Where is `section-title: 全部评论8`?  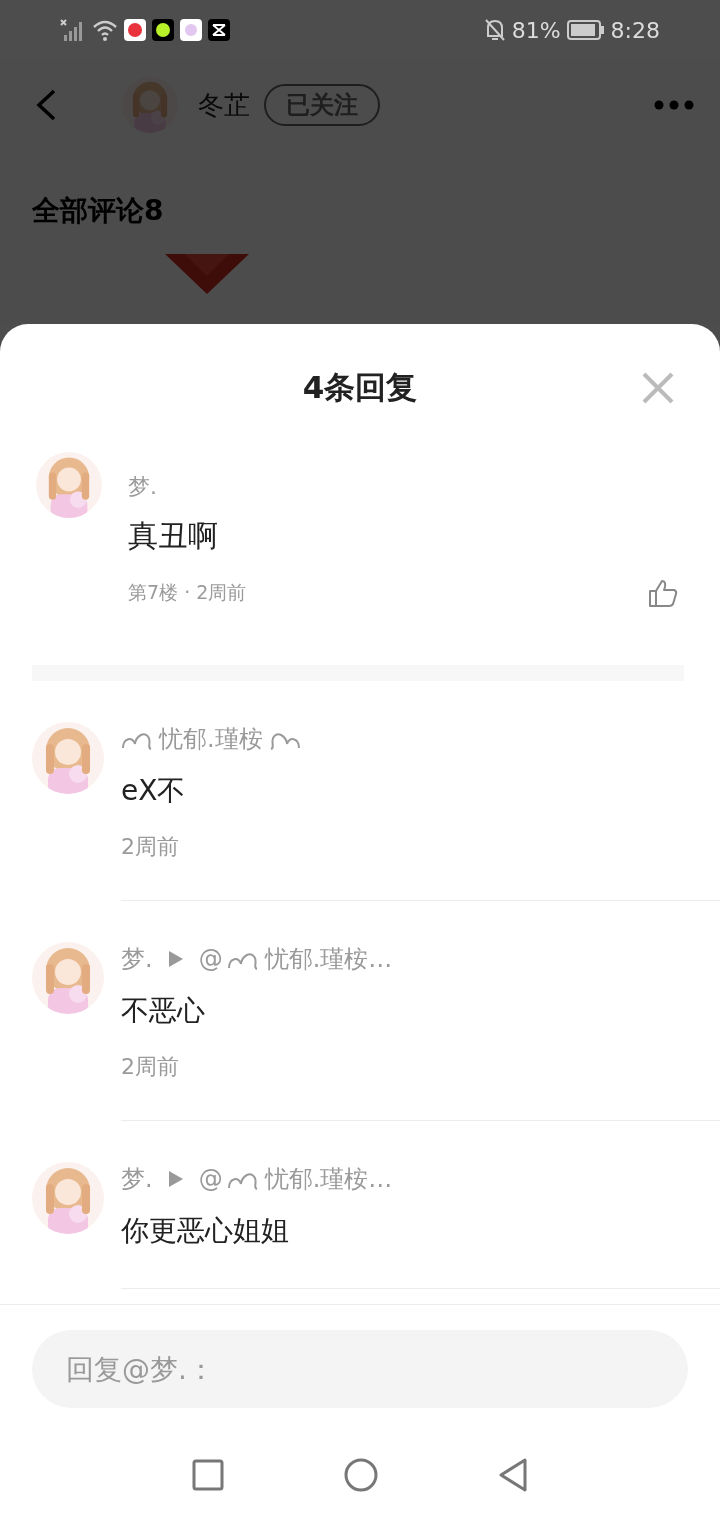 section-title: 全部评论8 is located at coordinates (98, 211).